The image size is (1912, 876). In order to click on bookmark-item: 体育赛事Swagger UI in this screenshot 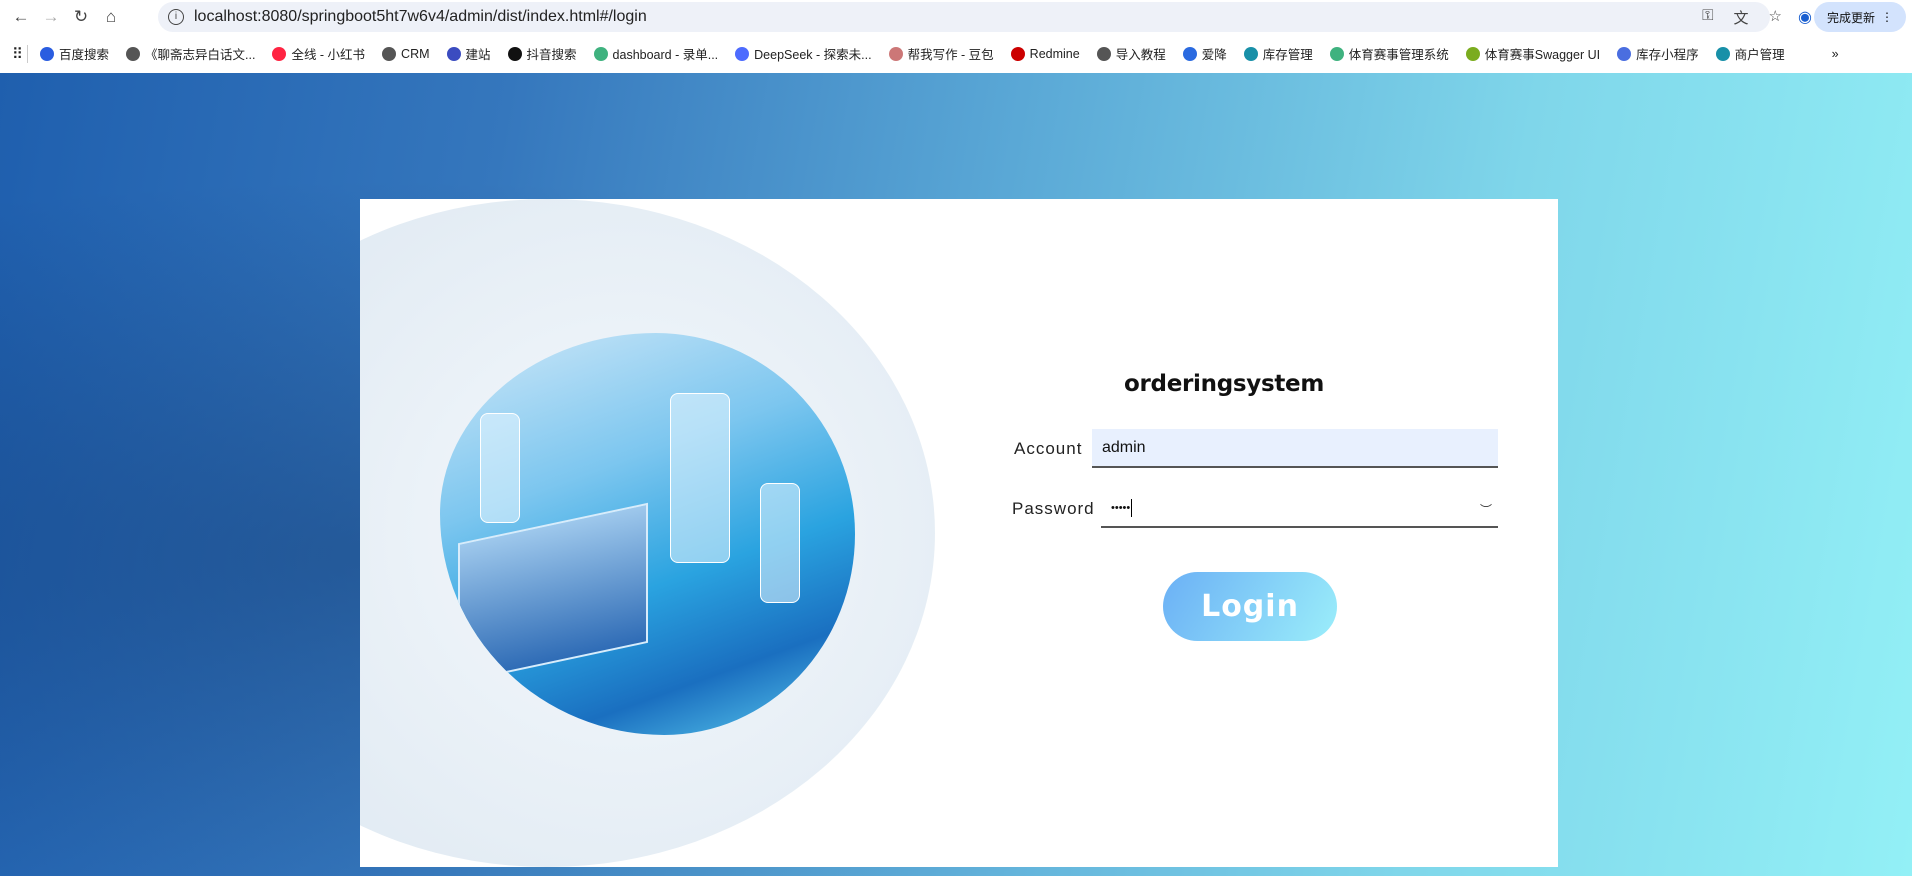, I will do `click(1533, 53)`.